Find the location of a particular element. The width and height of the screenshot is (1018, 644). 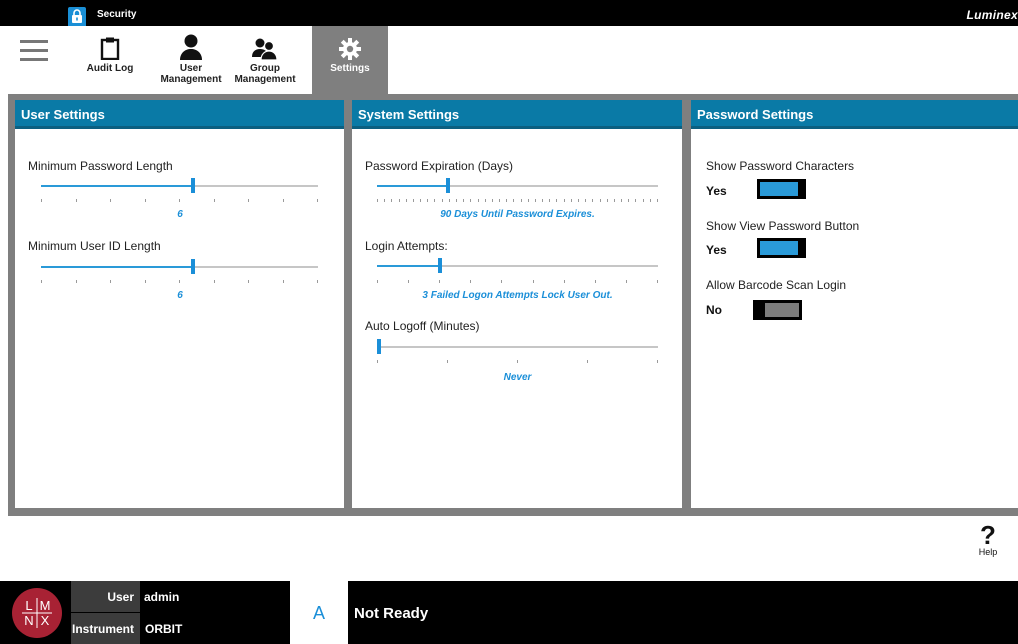

user-avatar: A is located at coordinates (319, 612).